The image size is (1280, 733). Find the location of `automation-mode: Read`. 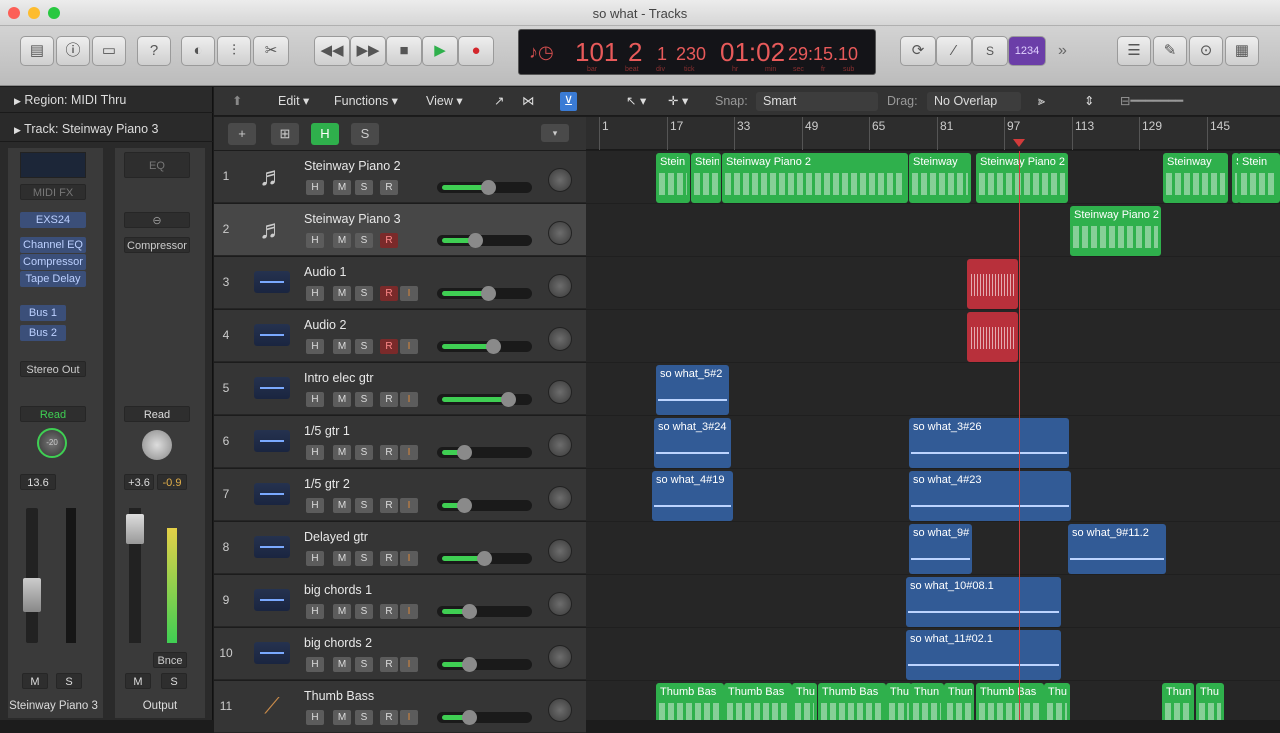

automation-mode: Read is located at coordinates (53, 414).